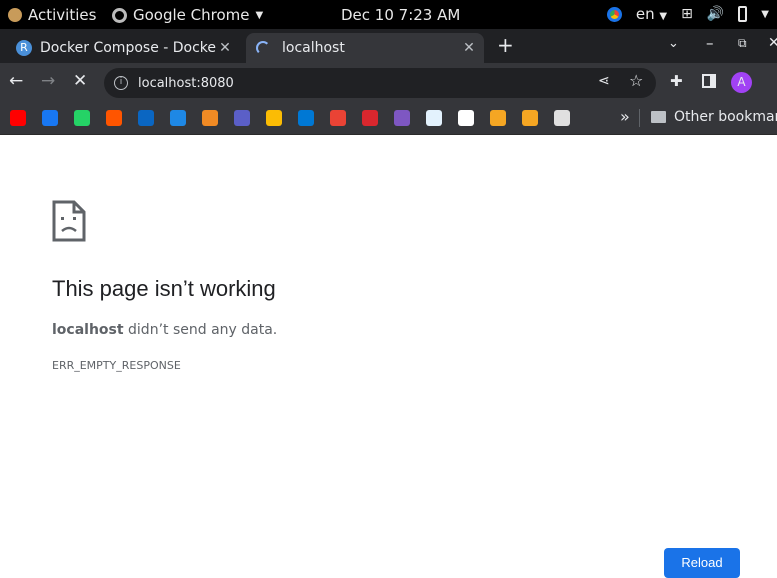  What do you see at coordinates (388, 118) in the screenshot?
I see `bookmarks-bar: » Other bookmarks` at bounding box center [388, 118].